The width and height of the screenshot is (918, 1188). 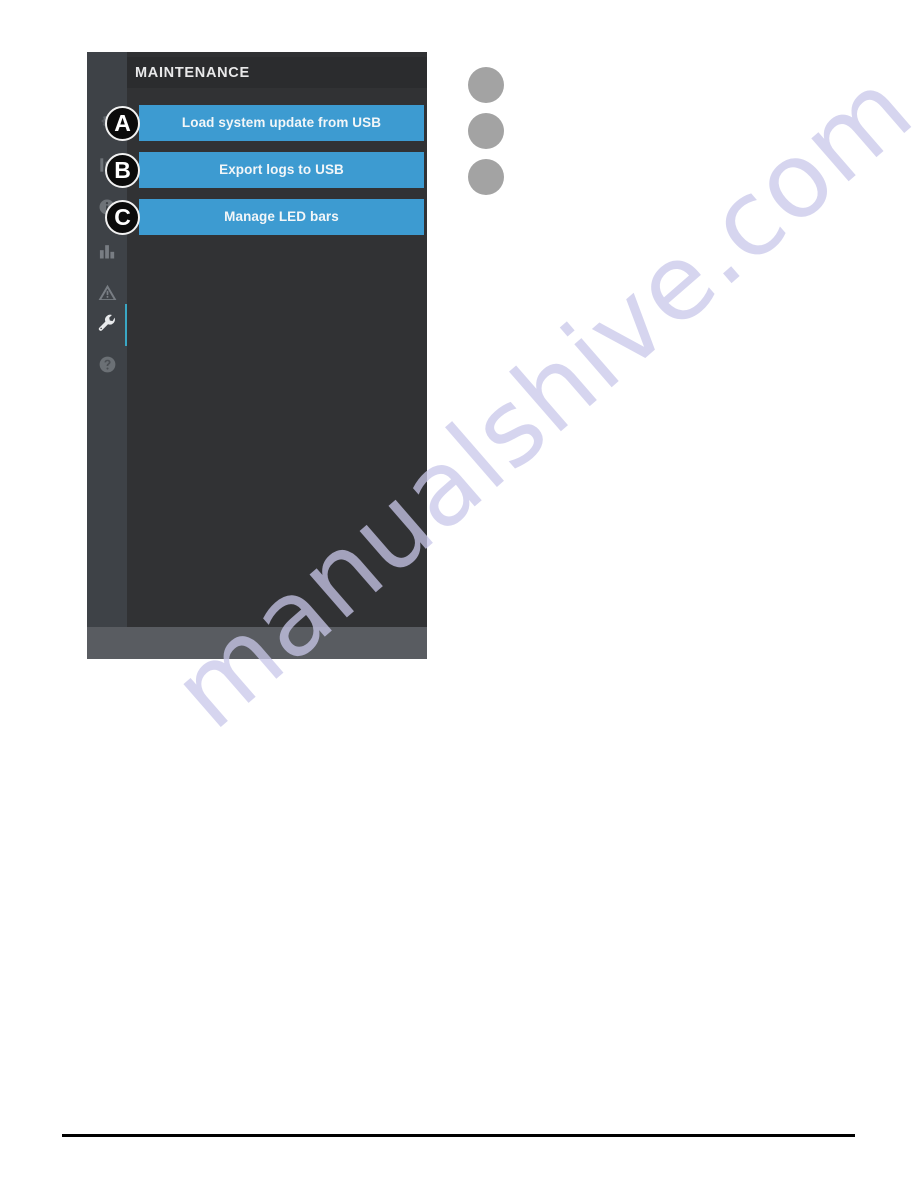 I want to click on sidebar-item-help, so click(x=107, y=364).